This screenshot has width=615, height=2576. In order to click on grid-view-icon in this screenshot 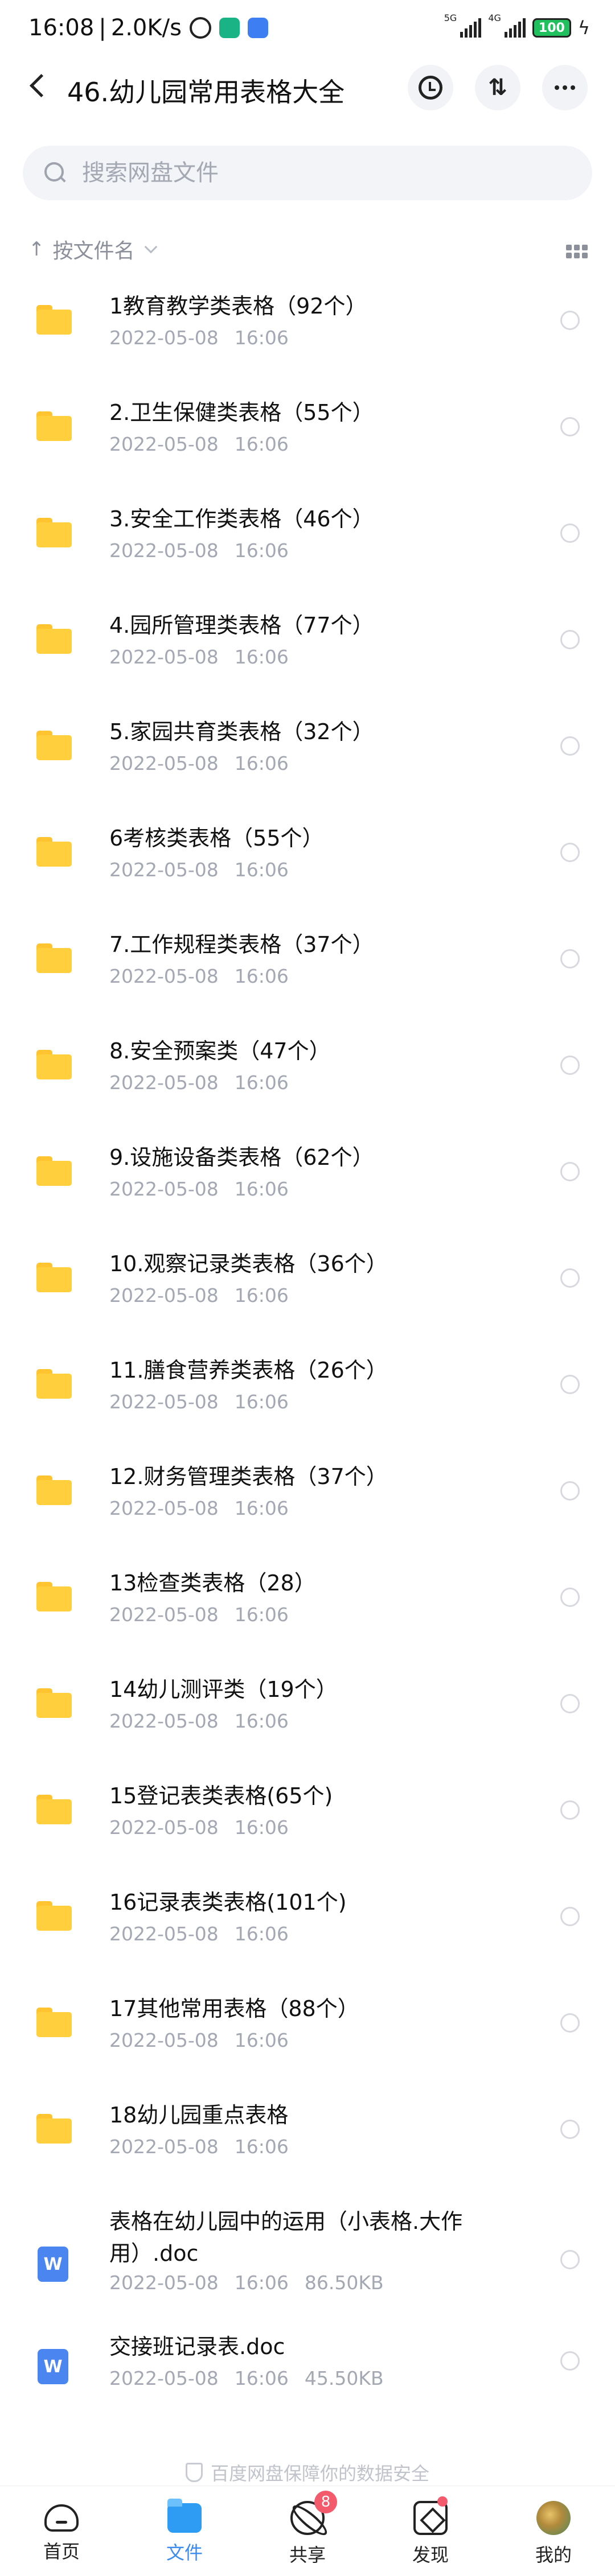, I will do `click(577, 251)`.